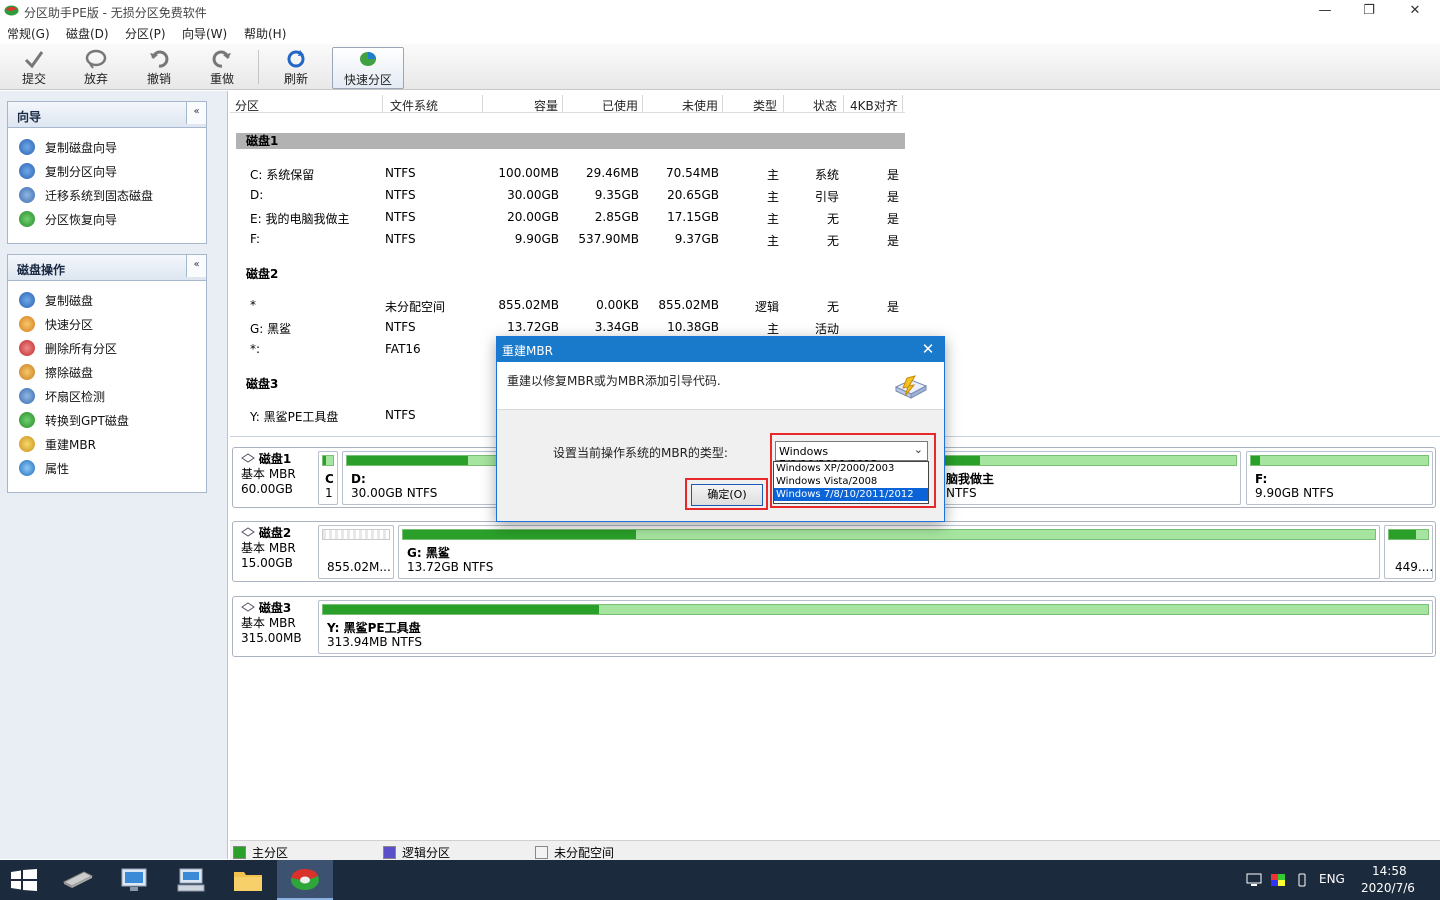 The image size is (1440, 900). I want to click on language-indicator: ENG, so click(1332, 879).